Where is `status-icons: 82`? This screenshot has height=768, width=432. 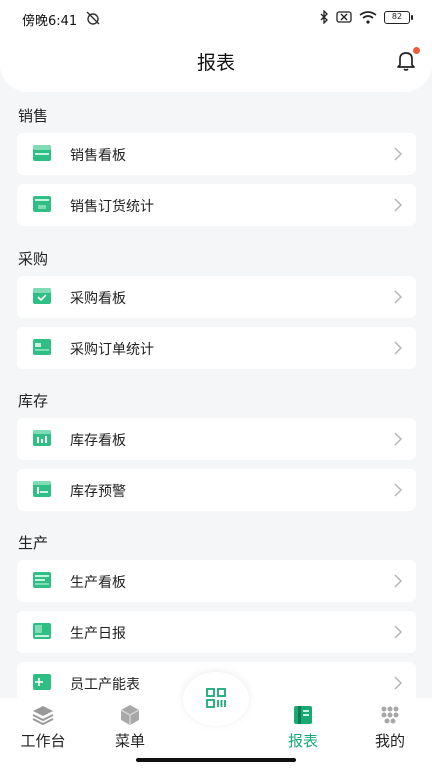 status-icons: 82 is located at coordinates (366, 17).